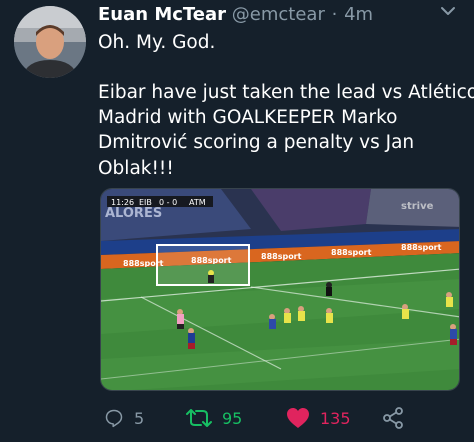 The height and width of the screenshot is (442, 474). What do you see at coordinates (122, 202) in the screenshot?
I see `scoreboard-clock: 11:26` at bounding box center [122, 202].